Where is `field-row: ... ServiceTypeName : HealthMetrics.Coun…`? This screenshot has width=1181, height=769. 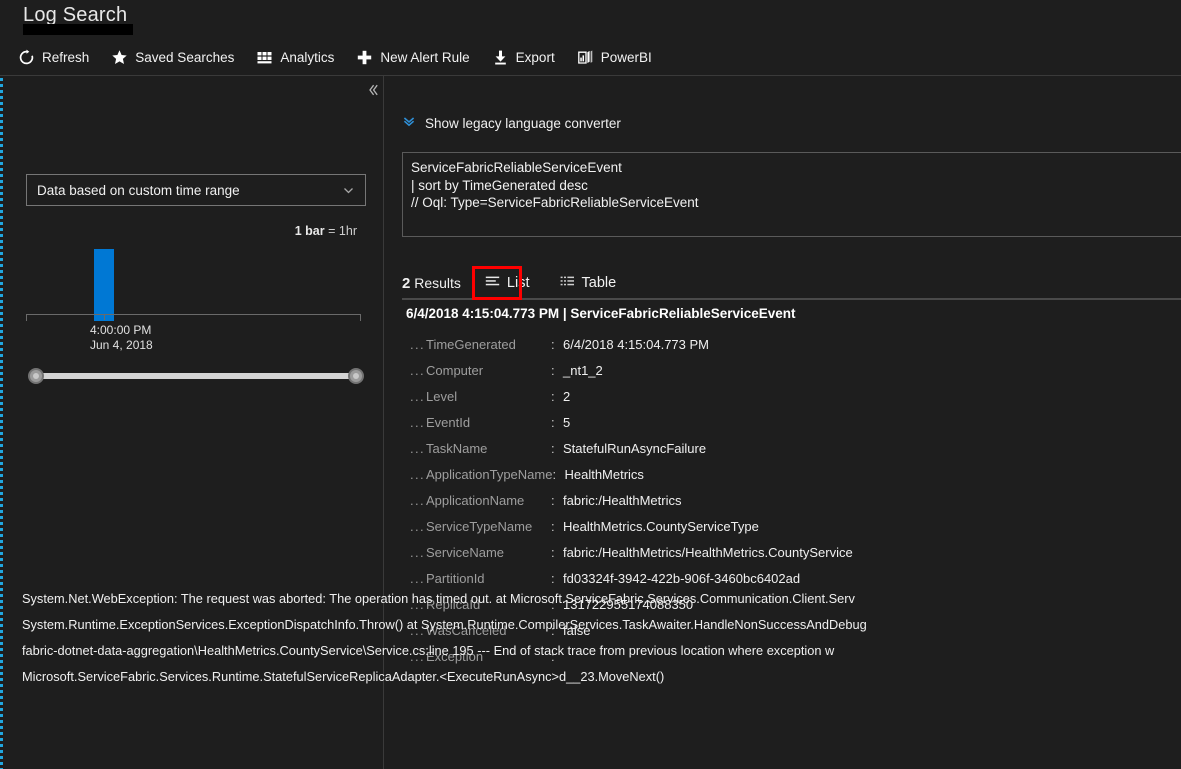 field-row: ... ServiceTypeName : HealthMetrics.Coun… is located at coordinates (791, 526).